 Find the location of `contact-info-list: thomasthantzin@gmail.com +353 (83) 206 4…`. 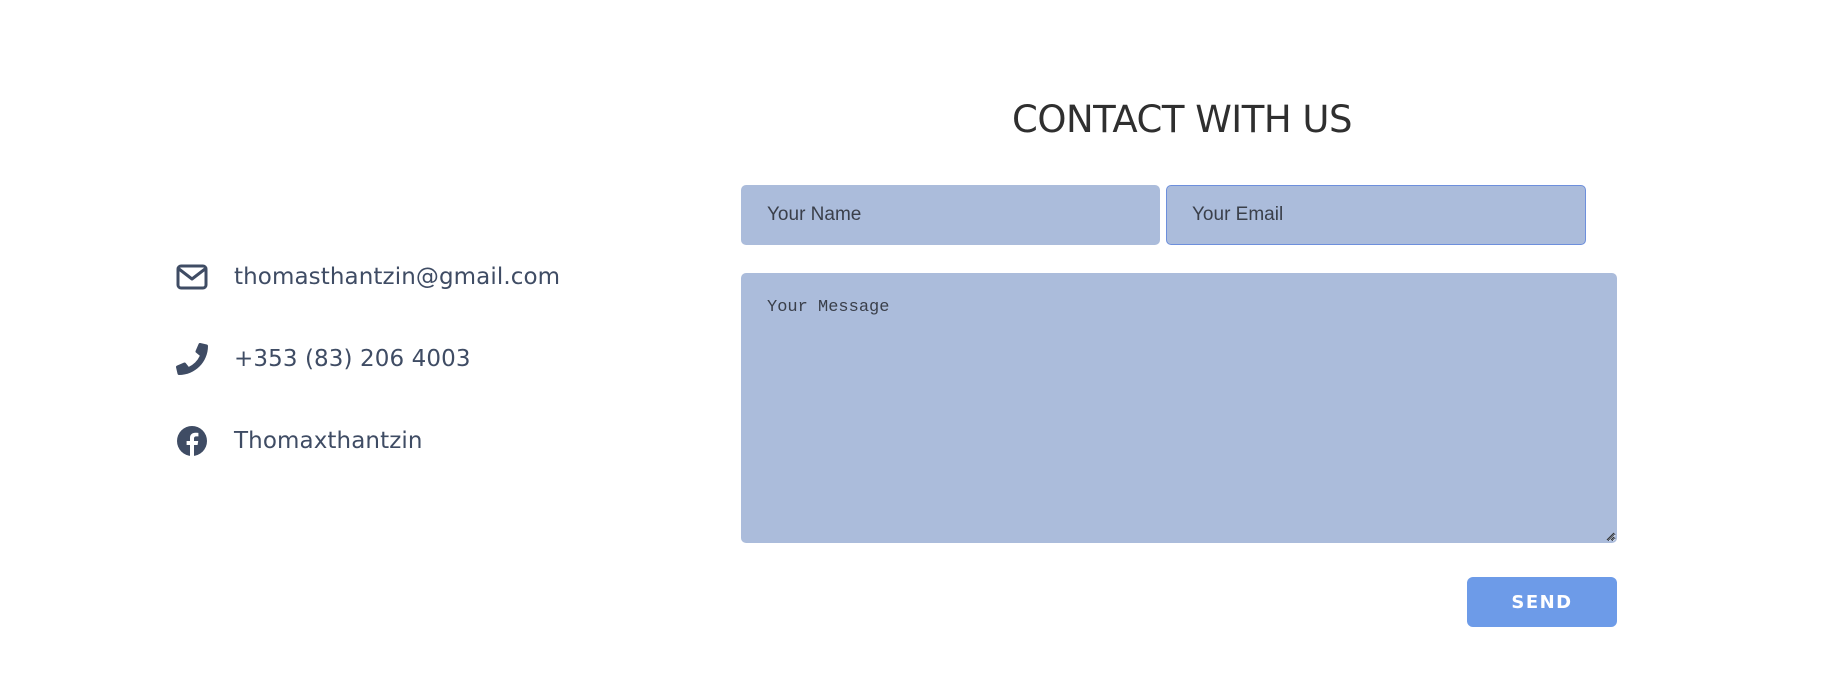

contact-info-list: thomasthantzin@gmail.com +353 (83) 206 4… is located at coordinates (436, 378).